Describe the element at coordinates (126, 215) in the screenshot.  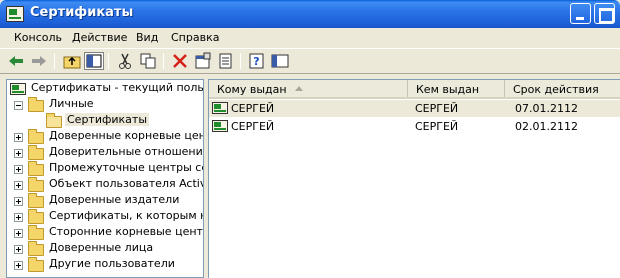
I see `tree-item-label: Сертификаты, к которым нет` at that location.